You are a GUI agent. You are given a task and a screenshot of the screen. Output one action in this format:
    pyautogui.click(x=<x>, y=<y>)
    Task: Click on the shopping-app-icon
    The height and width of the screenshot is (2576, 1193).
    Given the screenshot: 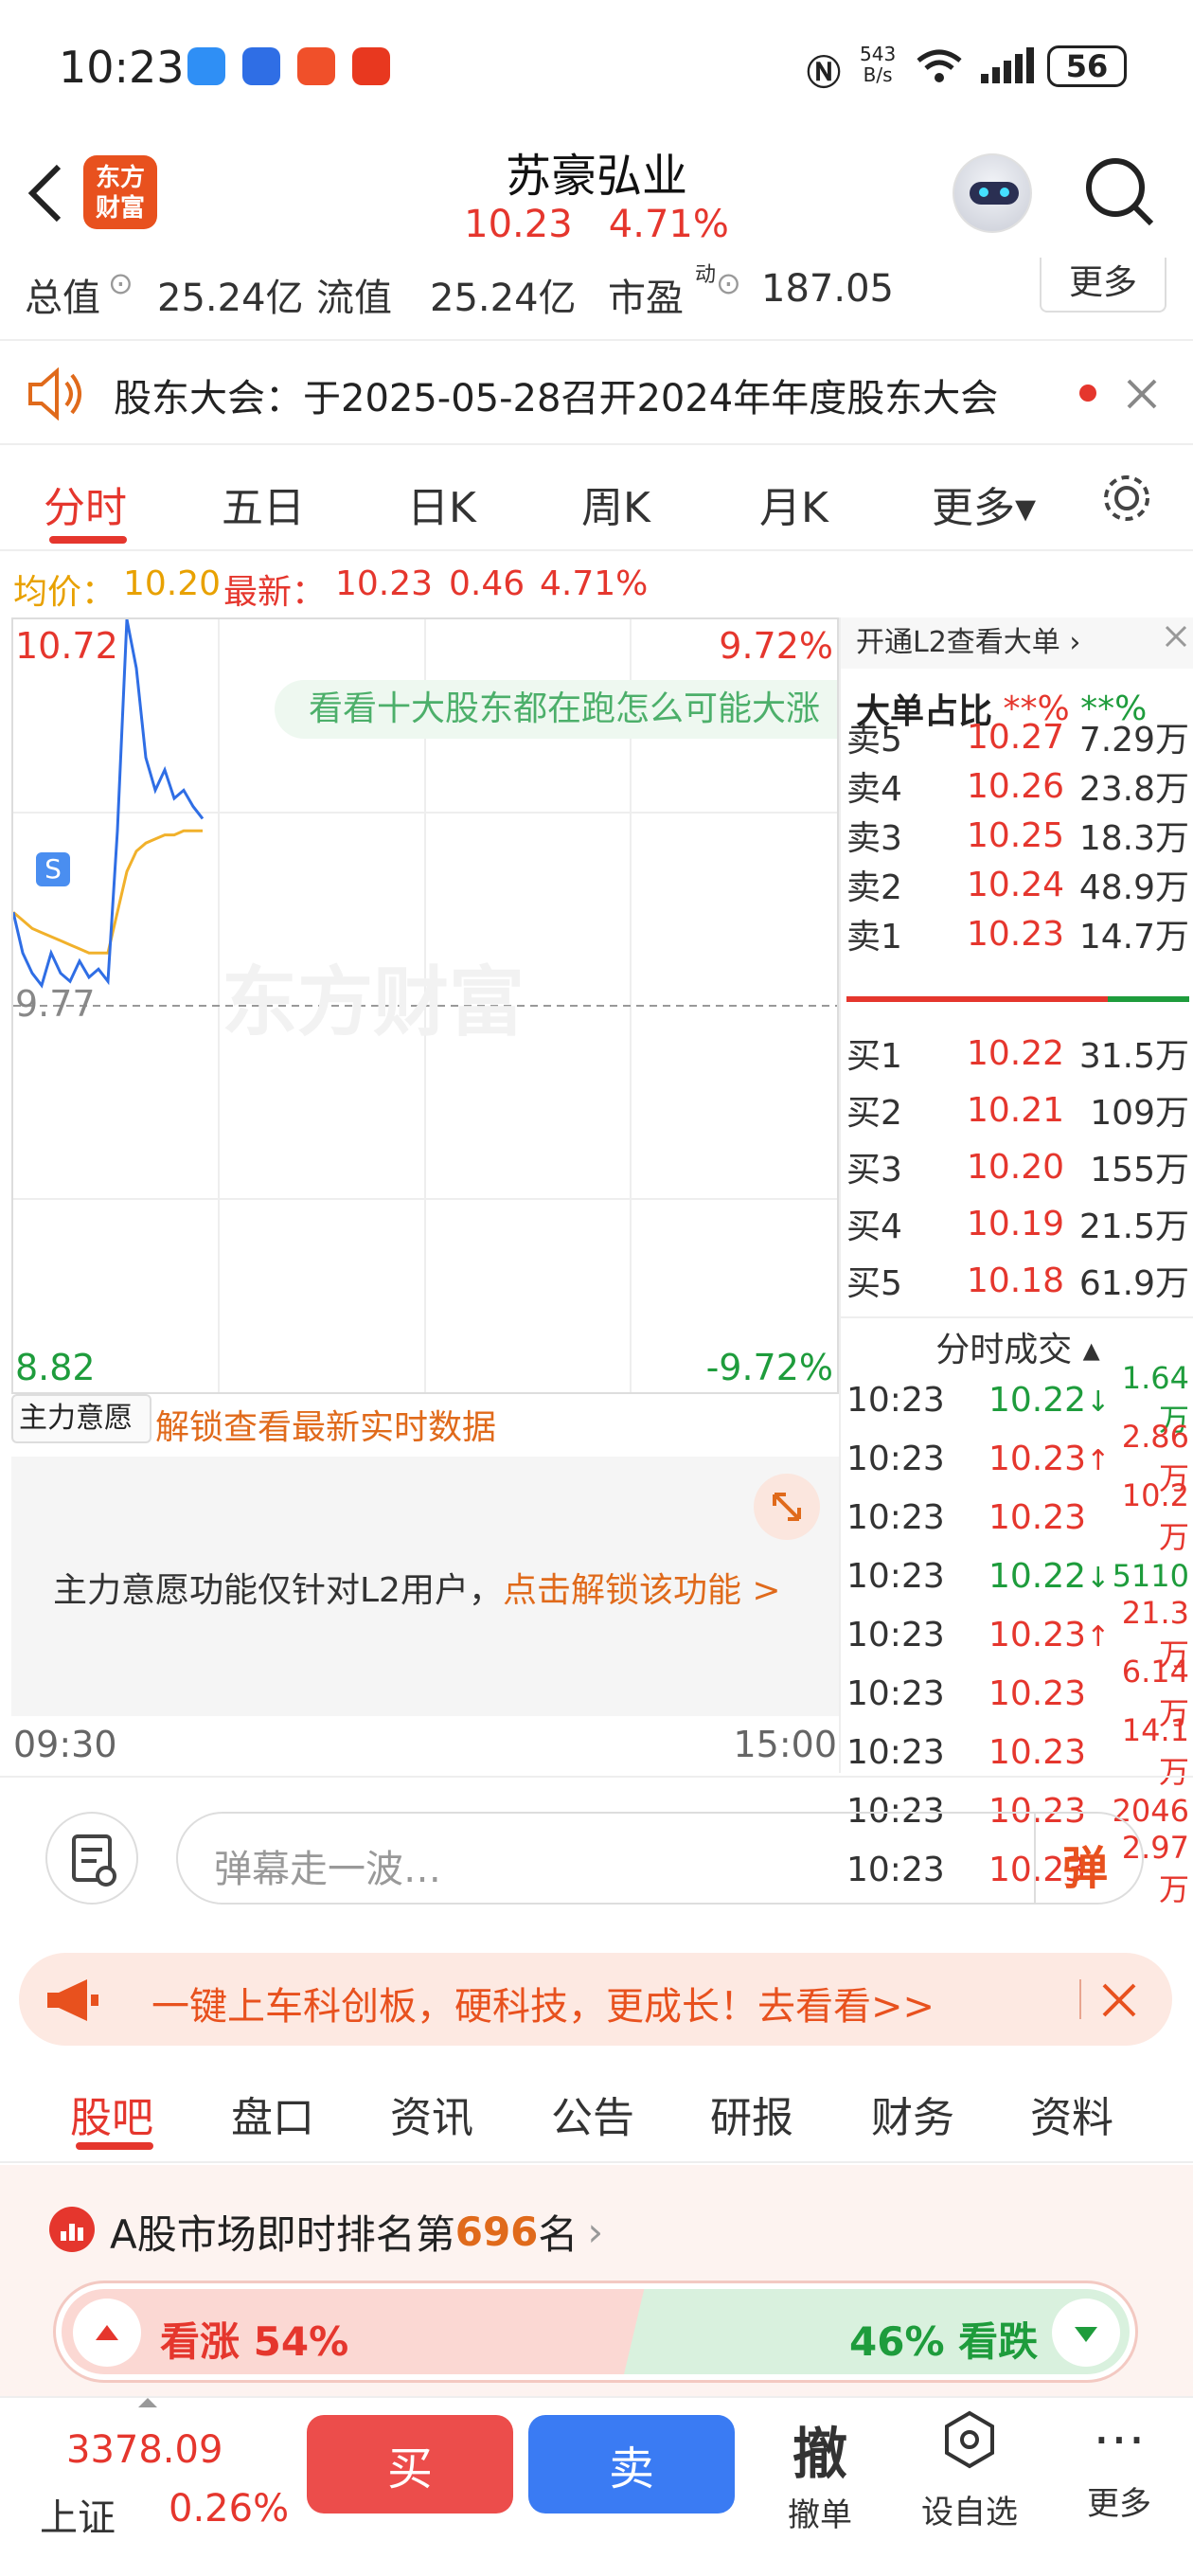 What is the action you would take?
    pyautogui.click(x=371, y=66)
    